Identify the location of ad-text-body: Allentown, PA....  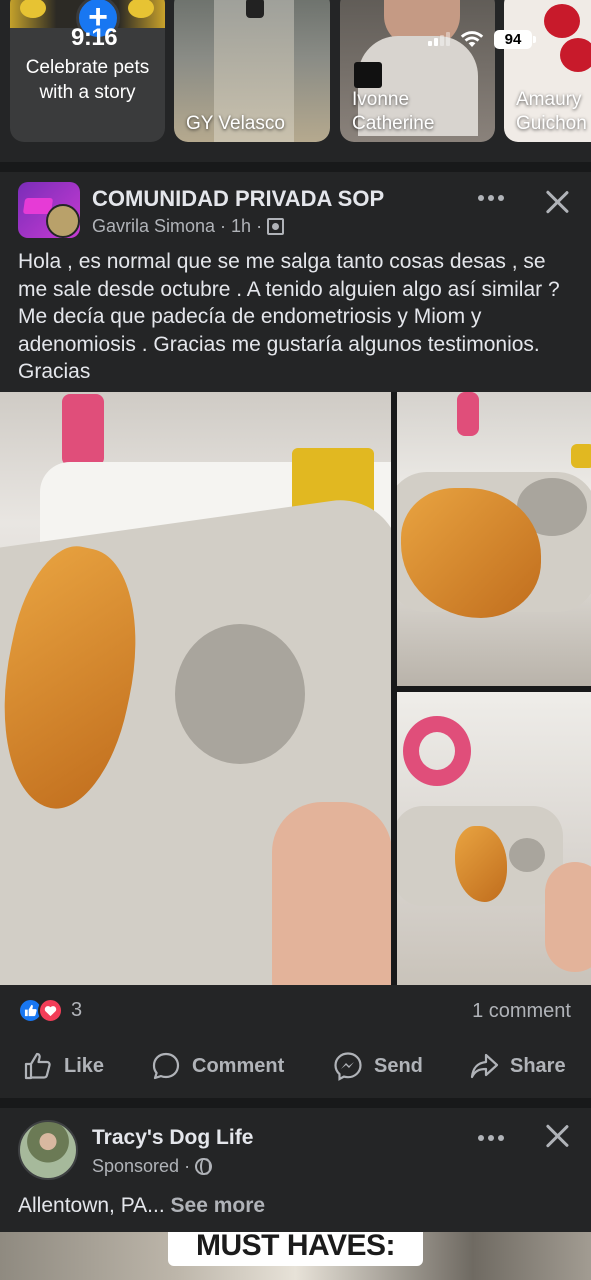
(94, 1205).